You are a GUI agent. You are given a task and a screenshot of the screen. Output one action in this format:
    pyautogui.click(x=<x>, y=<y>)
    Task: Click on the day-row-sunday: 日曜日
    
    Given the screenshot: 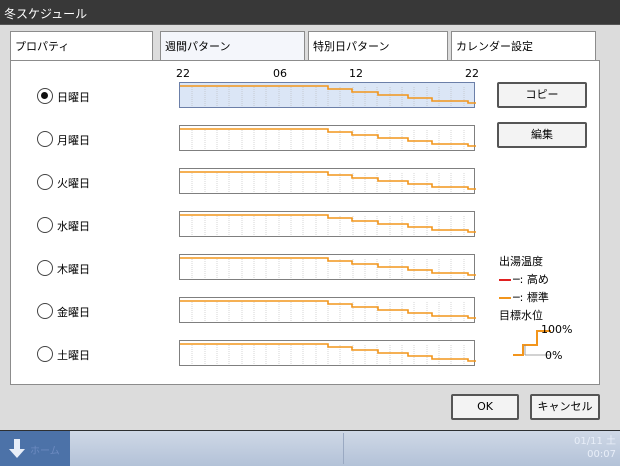 What is the action you would take?
    pyautogui.click(x=254, y=103)
    